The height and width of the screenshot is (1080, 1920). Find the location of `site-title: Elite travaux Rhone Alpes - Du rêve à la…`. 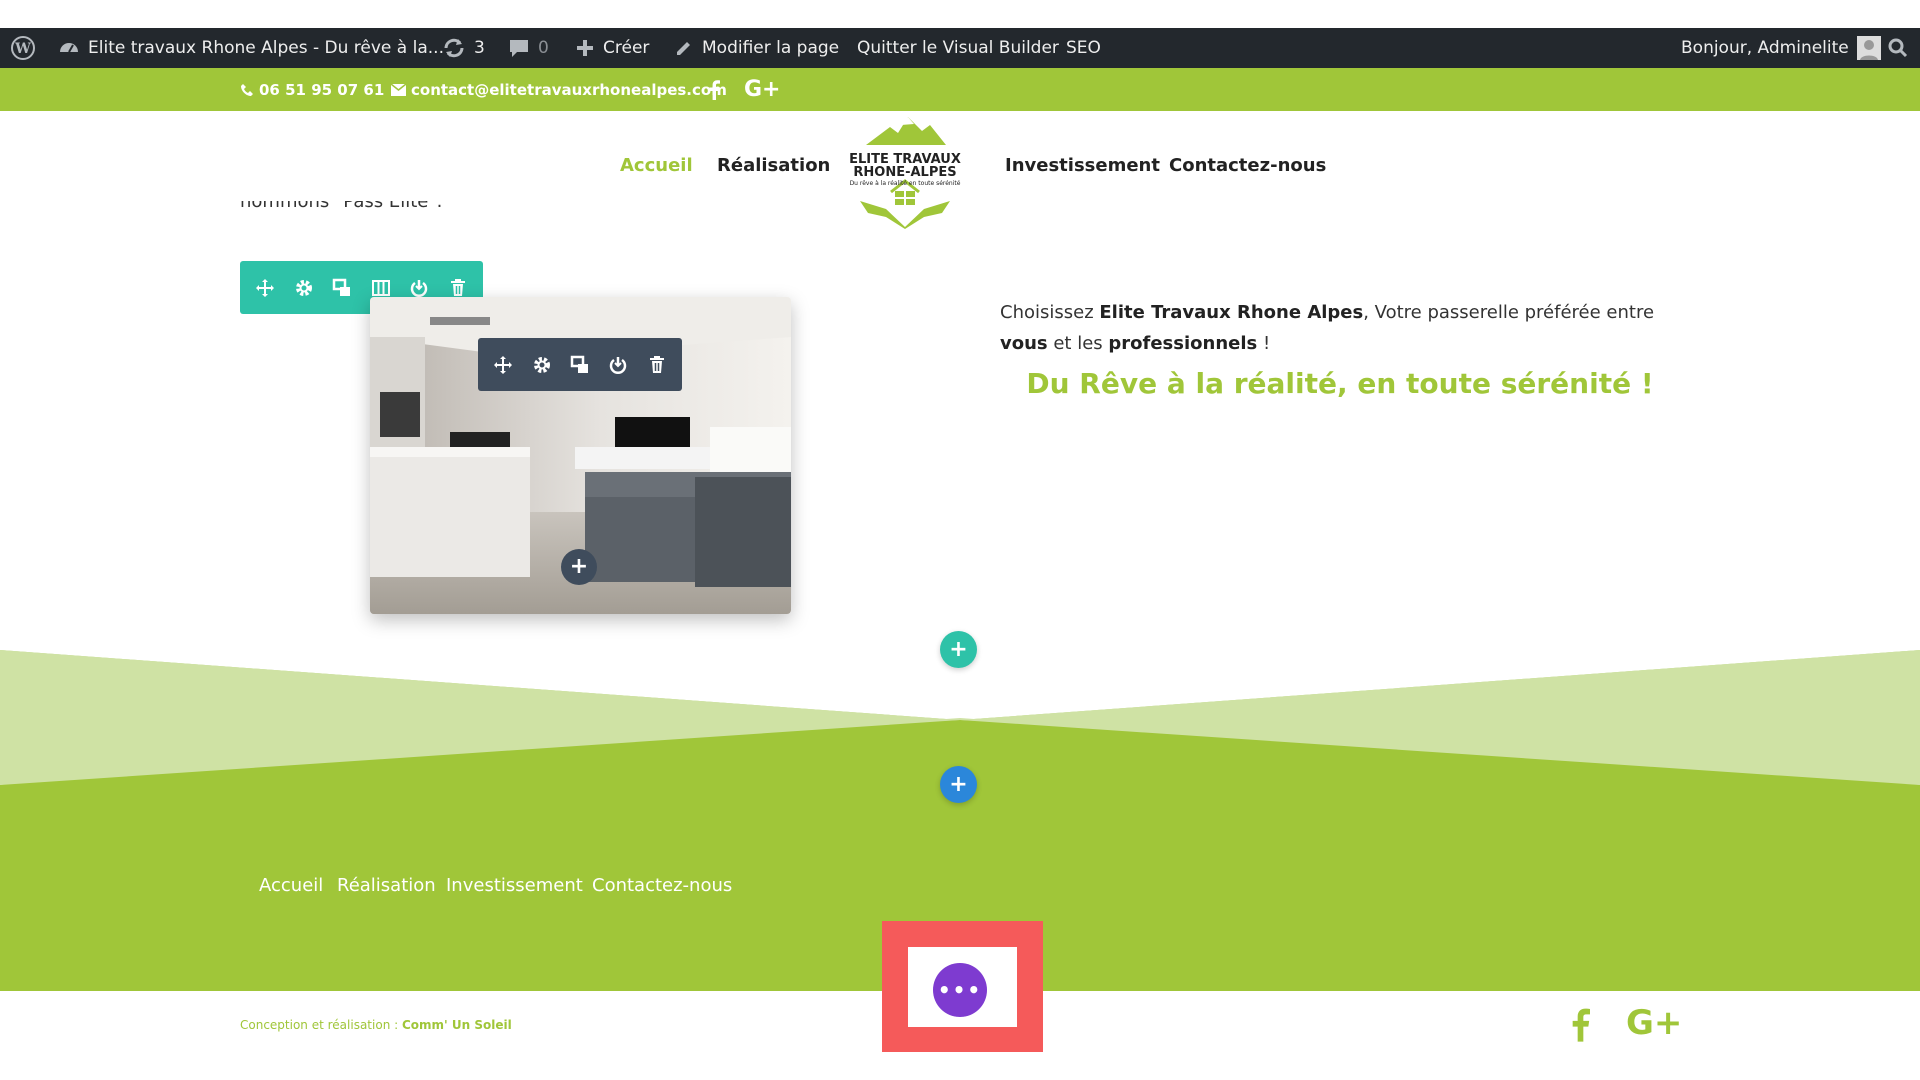

site-title: Elite travaux Rhone Alpes - Du rêve à la… is located at coordinates (266, 48).